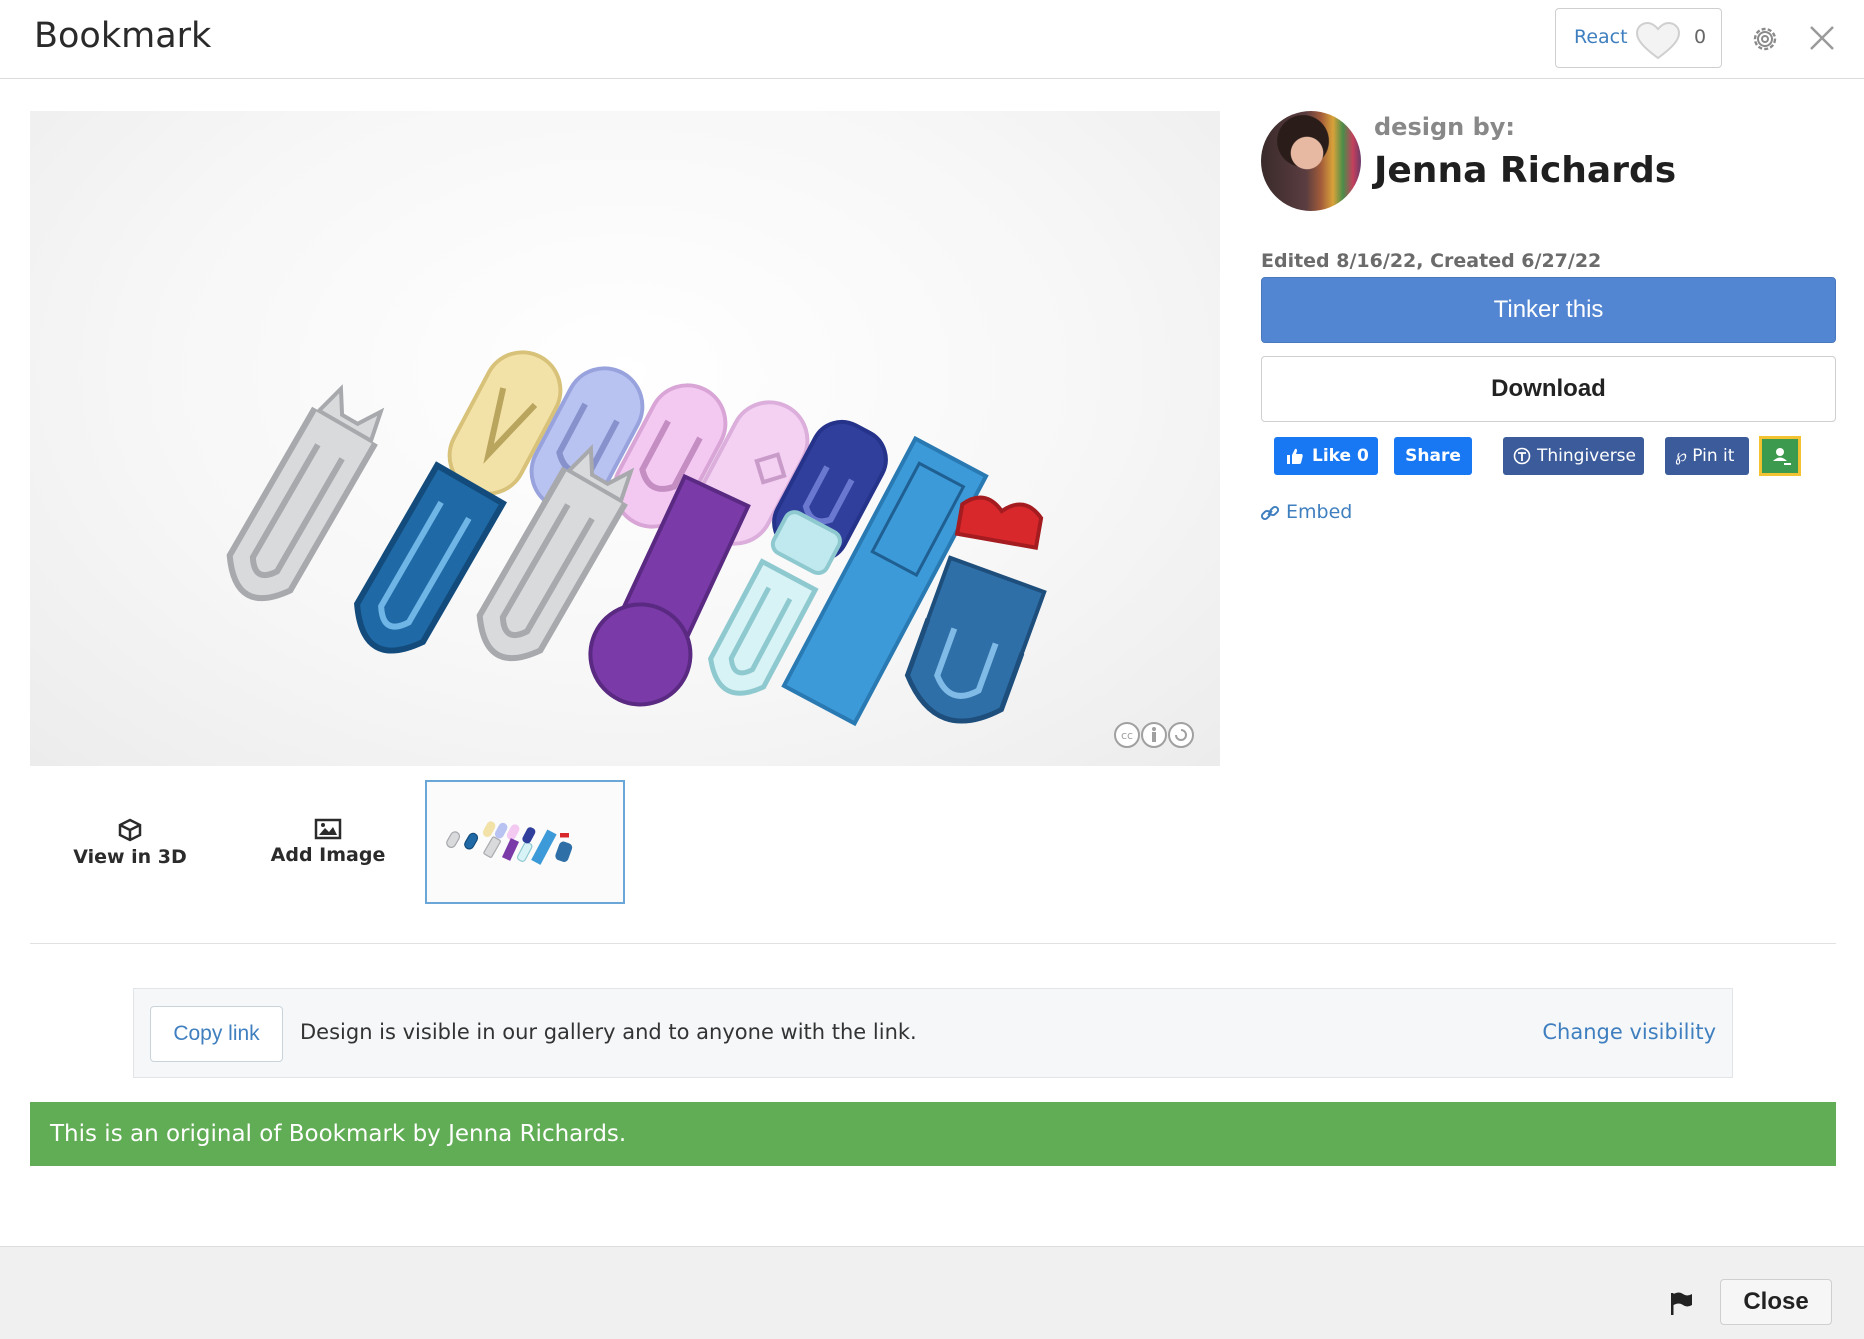  I want to click on link-icon, so click(1270, 512).